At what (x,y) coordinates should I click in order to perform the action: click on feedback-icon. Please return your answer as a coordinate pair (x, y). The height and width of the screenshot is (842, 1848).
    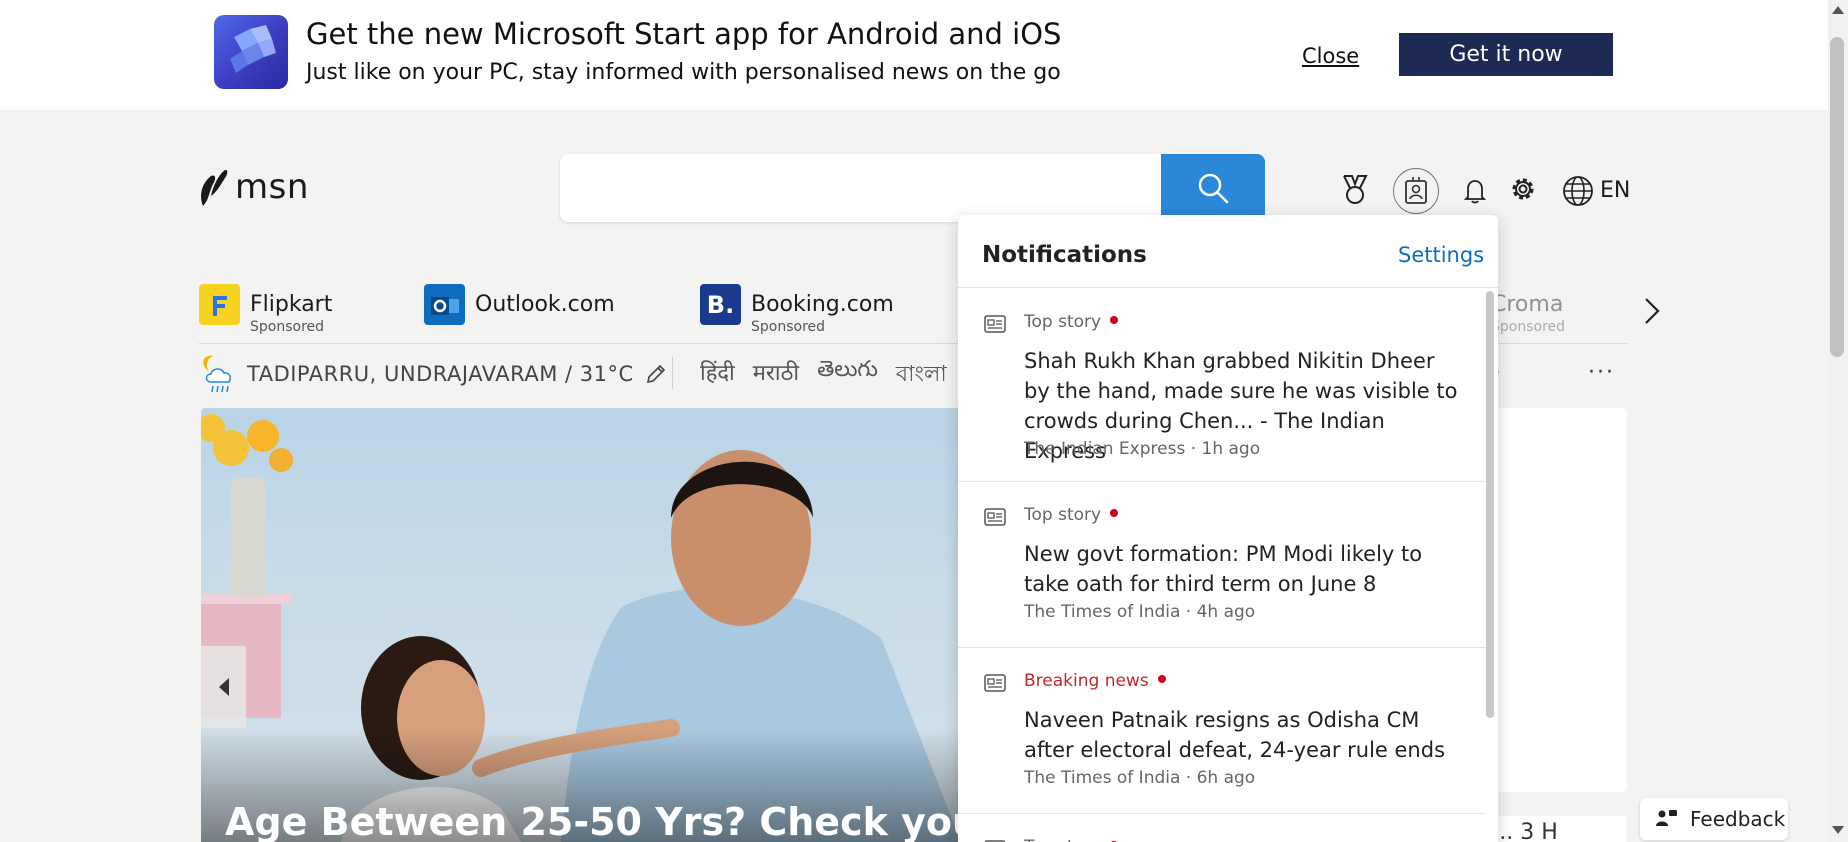
    Looking at the image, I should click on (1666, 818).